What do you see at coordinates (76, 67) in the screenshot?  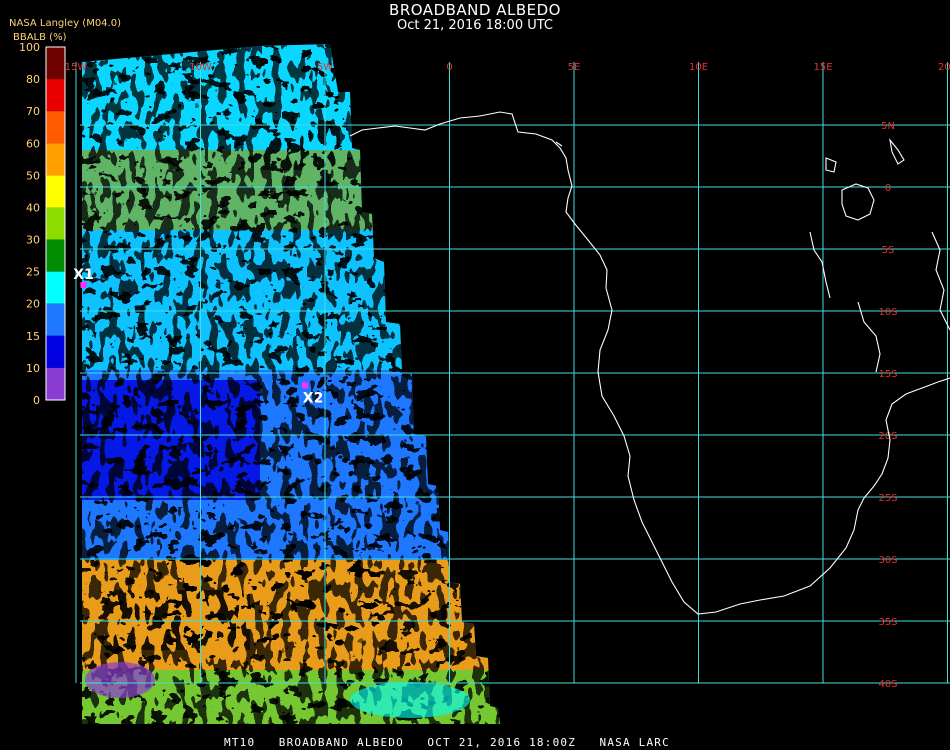 I see `lon-label: 15W` at bounding box center [76, 67].